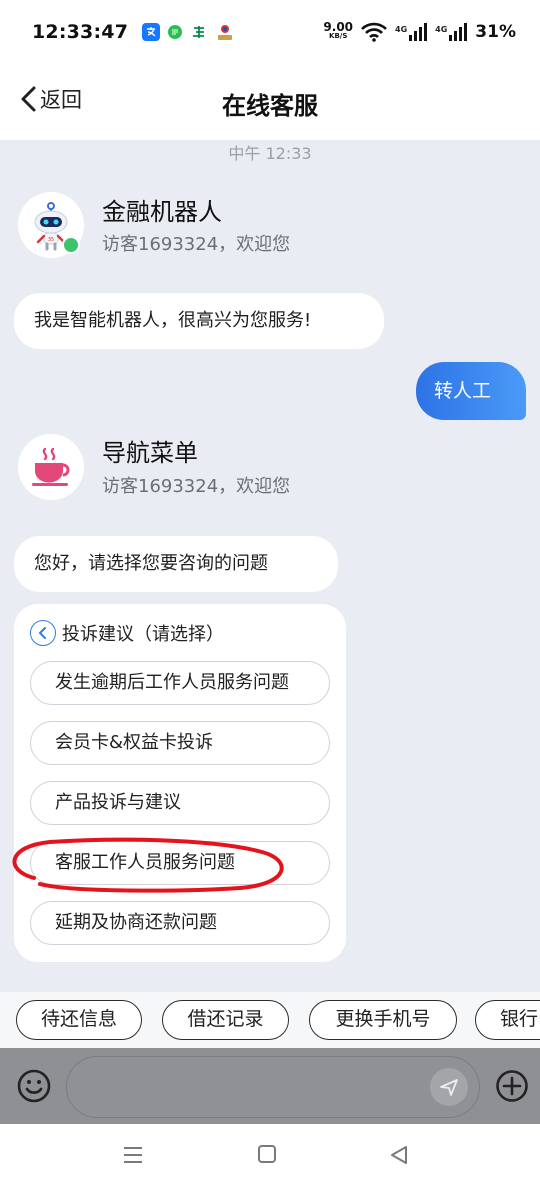 The height and width of the screenshot is (1188, 540). Describe the element at coordinates (273, 1087) in the screenshot. I see `message-input` at that location.